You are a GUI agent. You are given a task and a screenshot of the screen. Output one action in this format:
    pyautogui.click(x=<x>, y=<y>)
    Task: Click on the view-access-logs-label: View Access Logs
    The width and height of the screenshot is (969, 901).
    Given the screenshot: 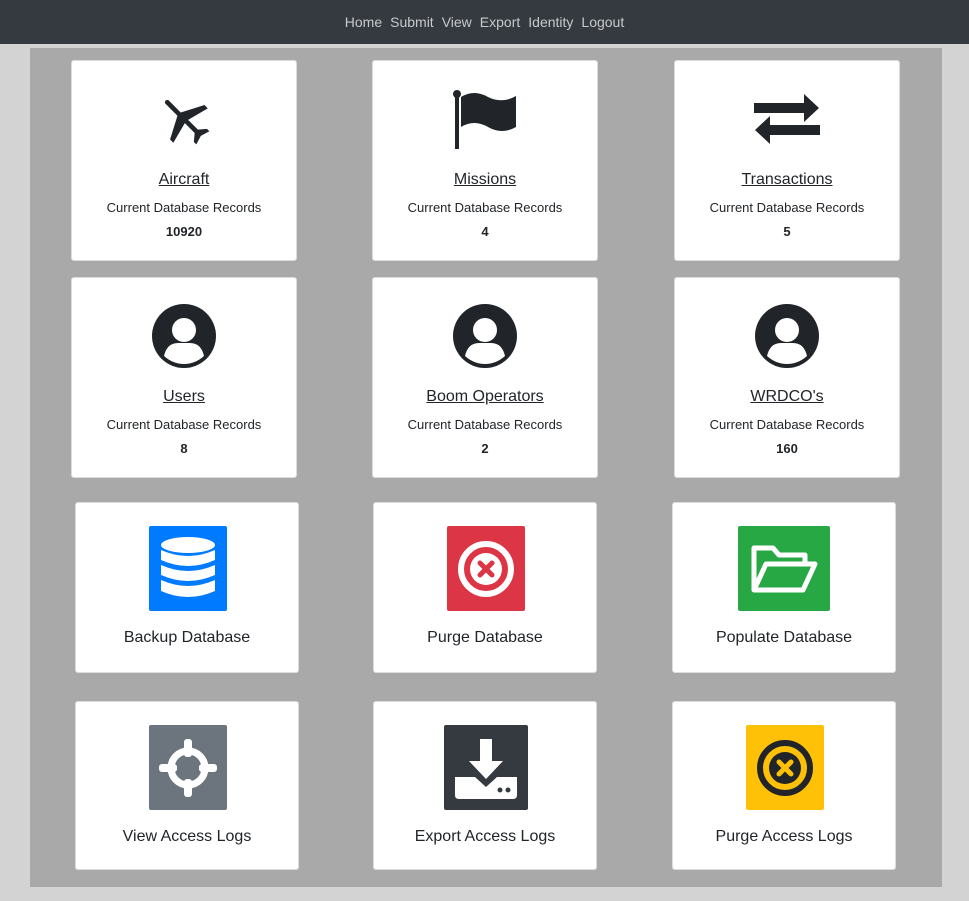 What is the action you would take?
    pyautogui.click(x=187, y=836)
    